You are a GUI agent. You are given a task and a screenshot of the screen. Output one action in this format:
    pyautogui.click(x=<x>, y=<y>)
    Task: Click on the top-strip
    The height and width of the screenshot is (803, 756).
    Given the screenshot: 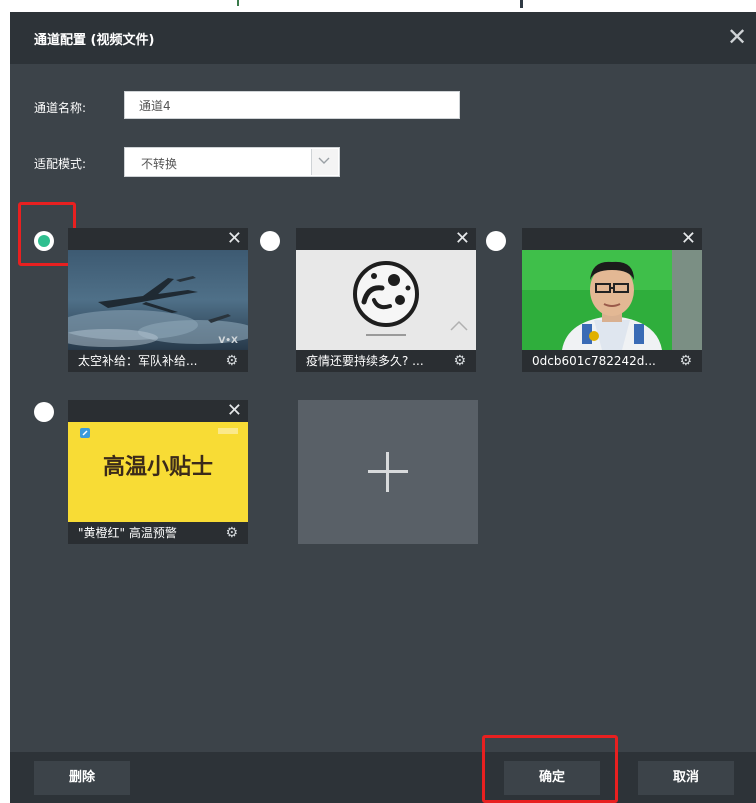 What is the action you would take?
    pyautogui.click(x=378, y=6)
    